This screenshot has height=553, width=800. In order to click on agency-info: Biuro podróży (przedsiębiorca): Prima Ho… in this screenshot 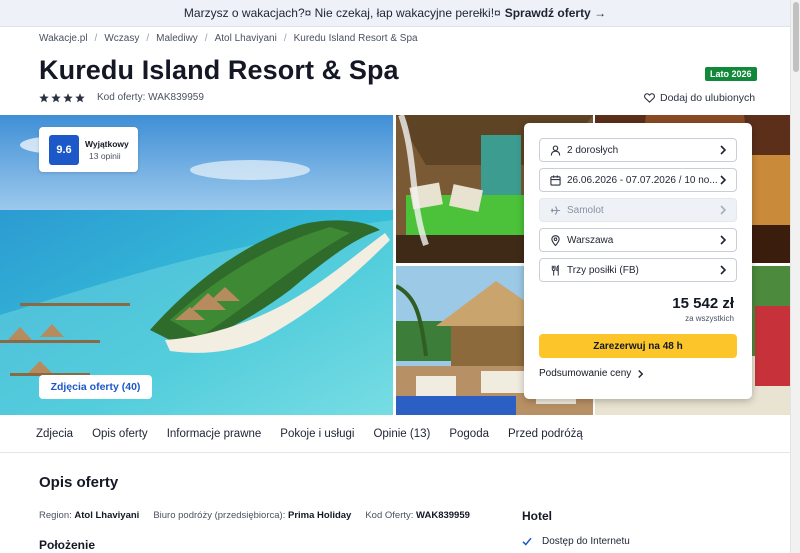, I will do `click(252, 515)`.